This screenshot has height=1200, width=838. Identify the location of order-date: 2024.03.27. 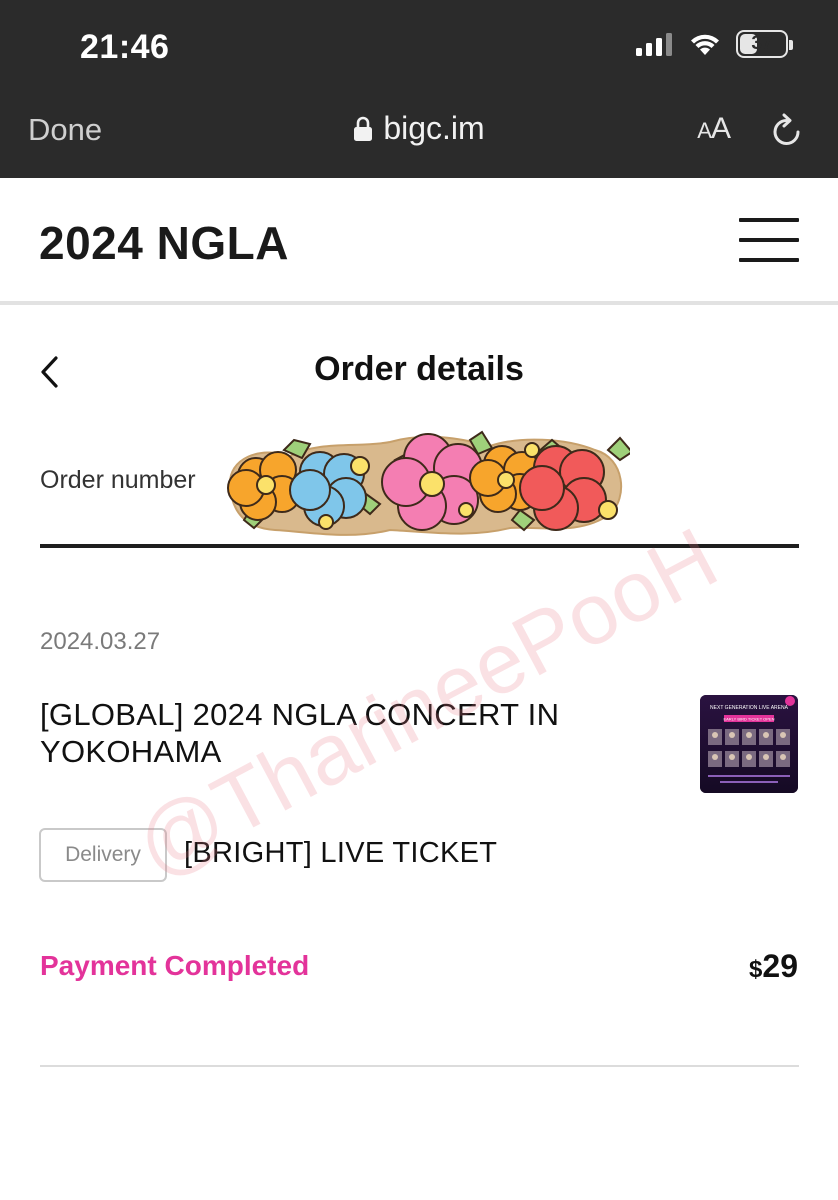
(100, 641).